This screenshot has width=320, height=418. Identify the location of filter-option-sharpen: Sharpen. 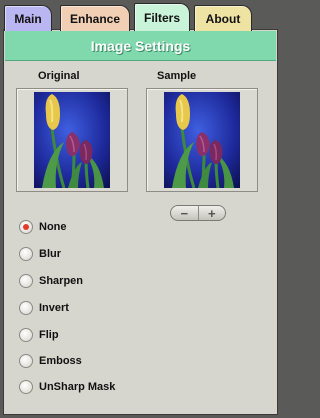
(51, 281).